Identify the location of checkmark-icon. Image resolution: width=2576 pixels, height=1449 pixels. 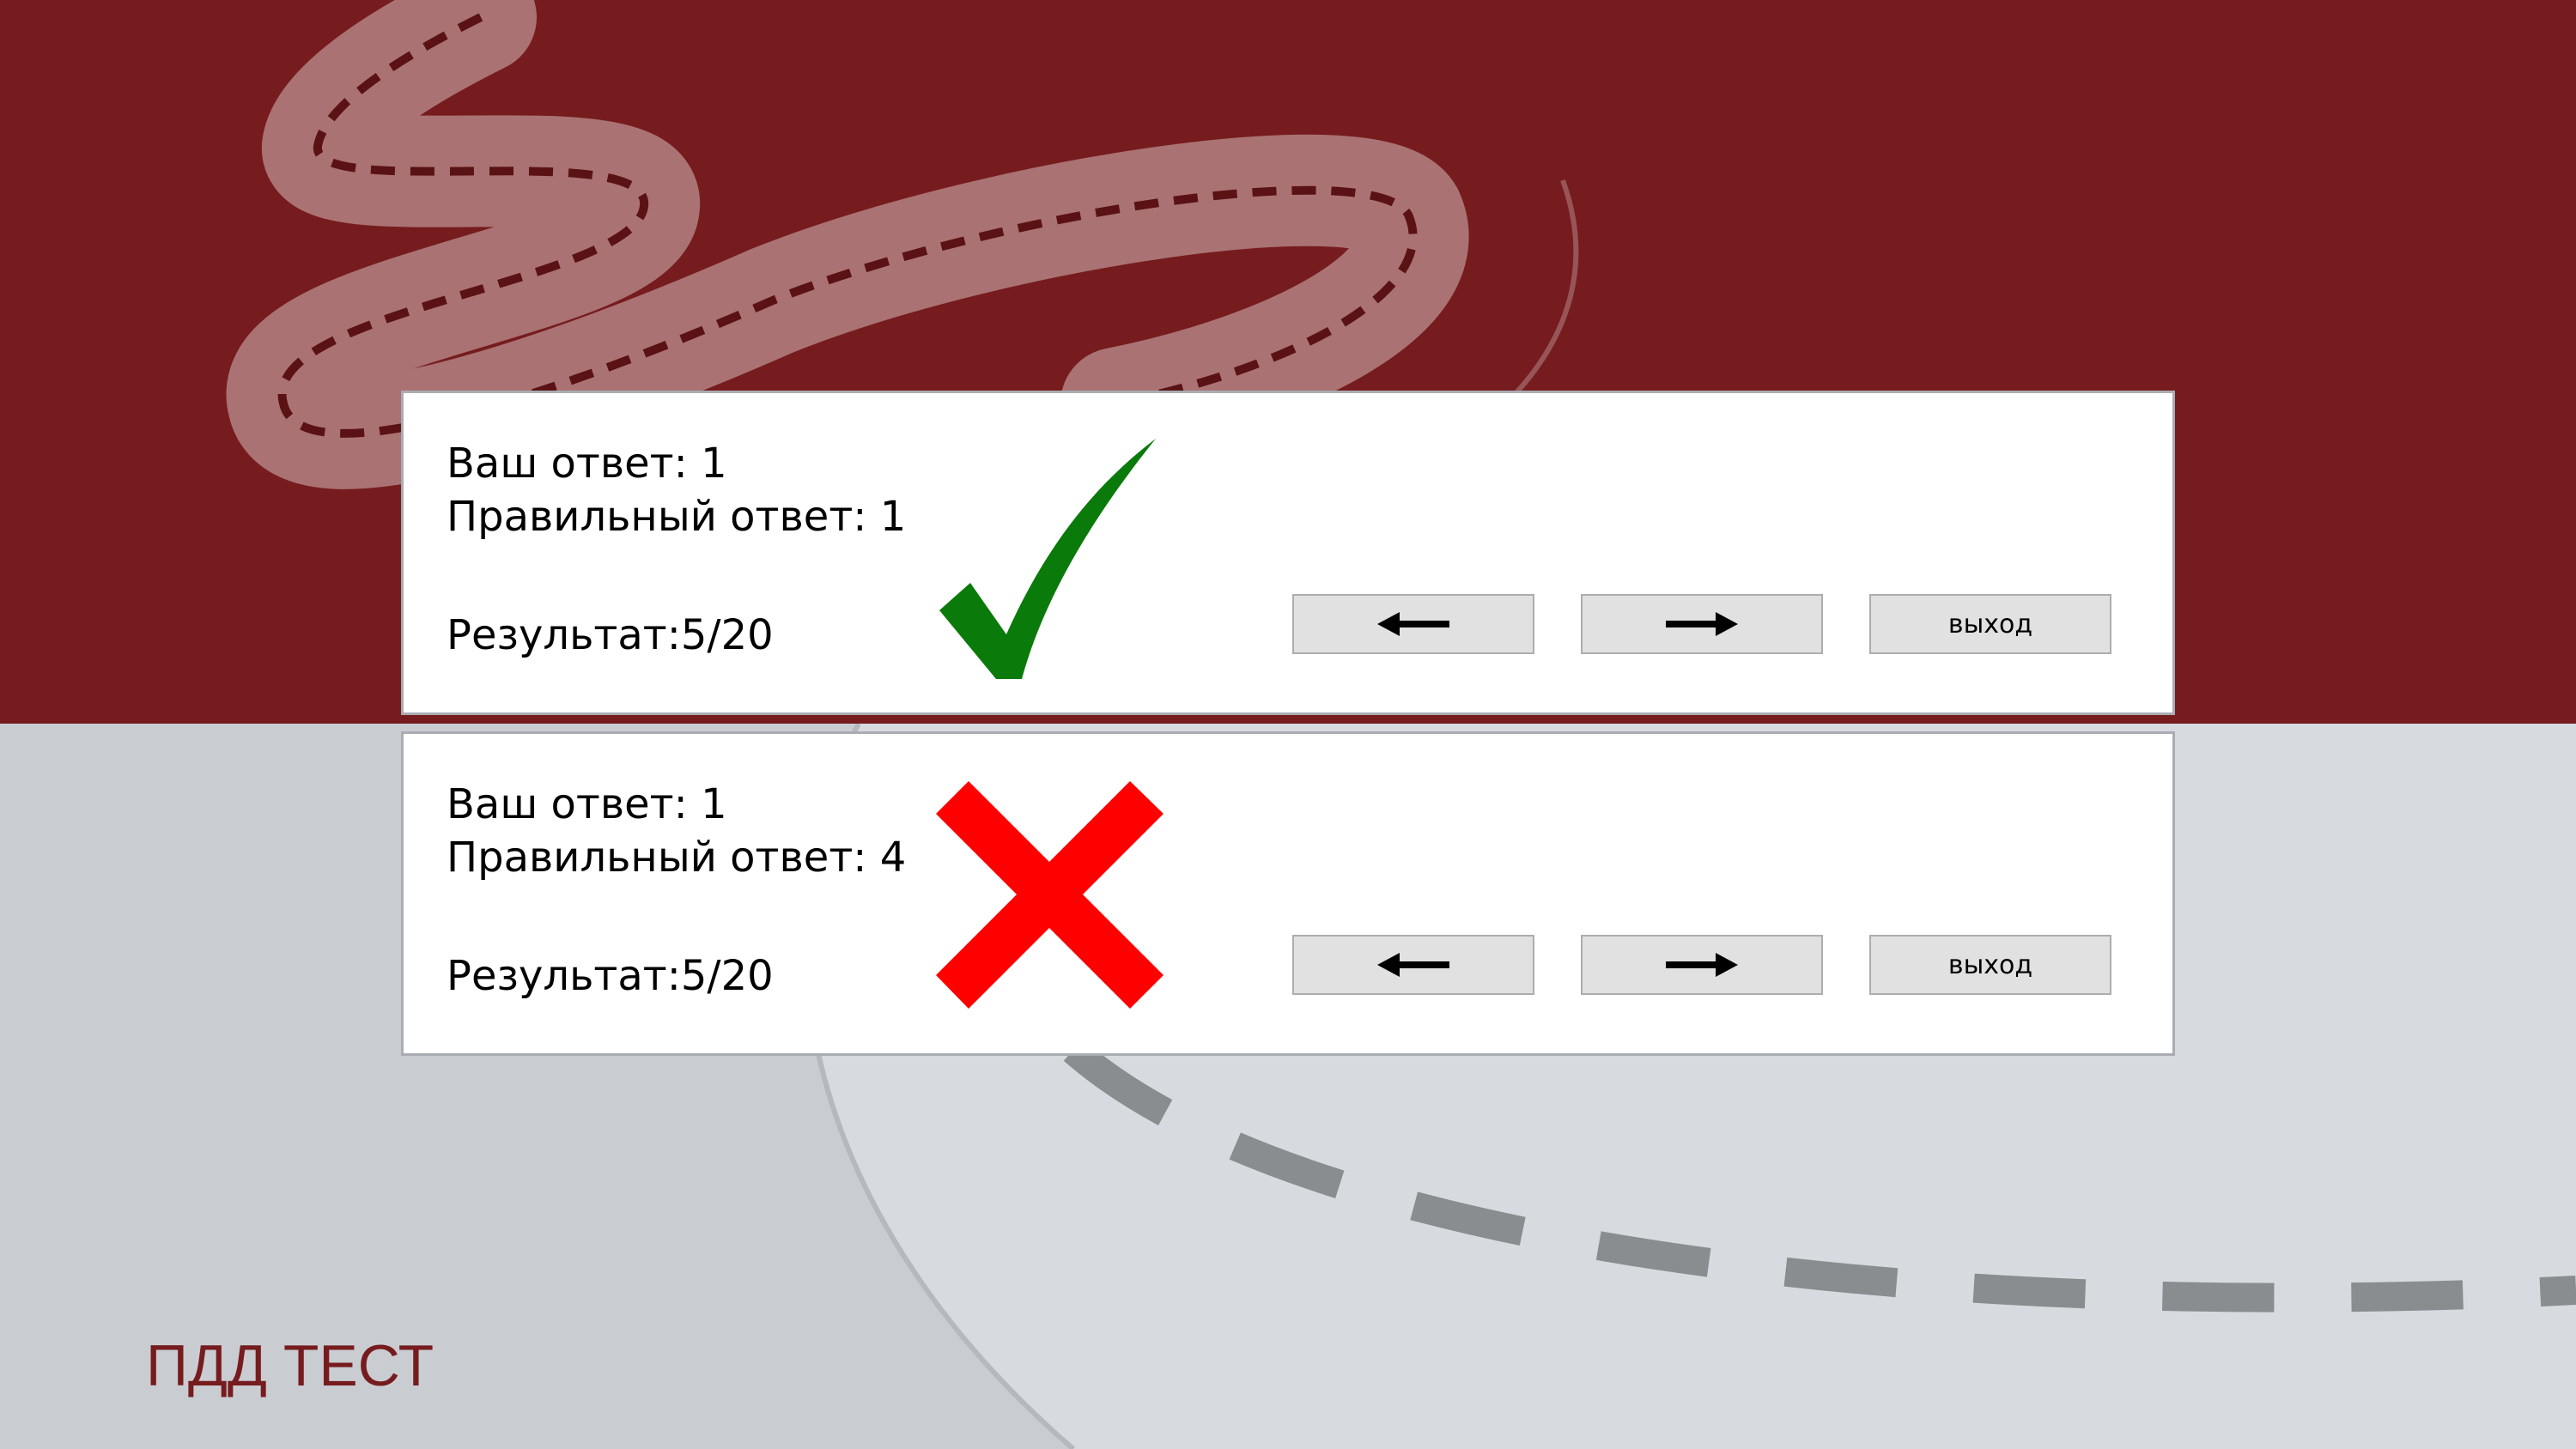
(1047, 559).